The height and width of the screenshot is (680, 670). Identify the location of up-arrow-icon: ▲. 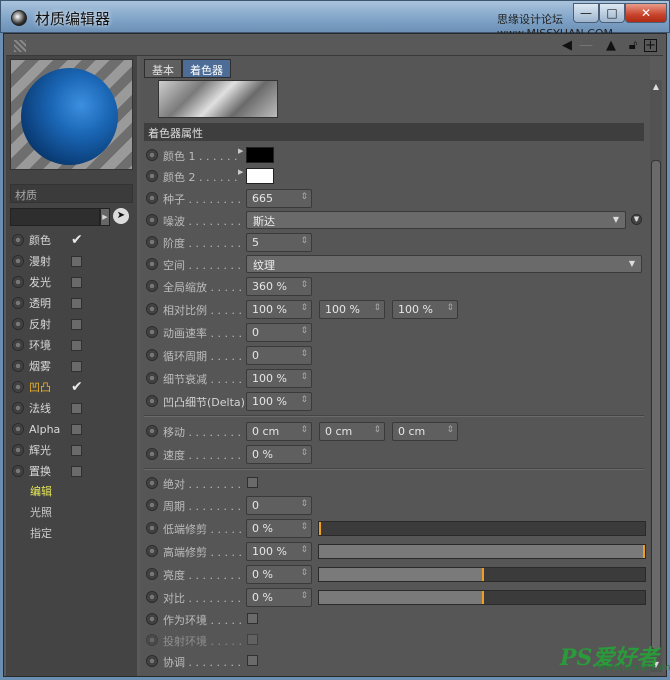
(611, 46).